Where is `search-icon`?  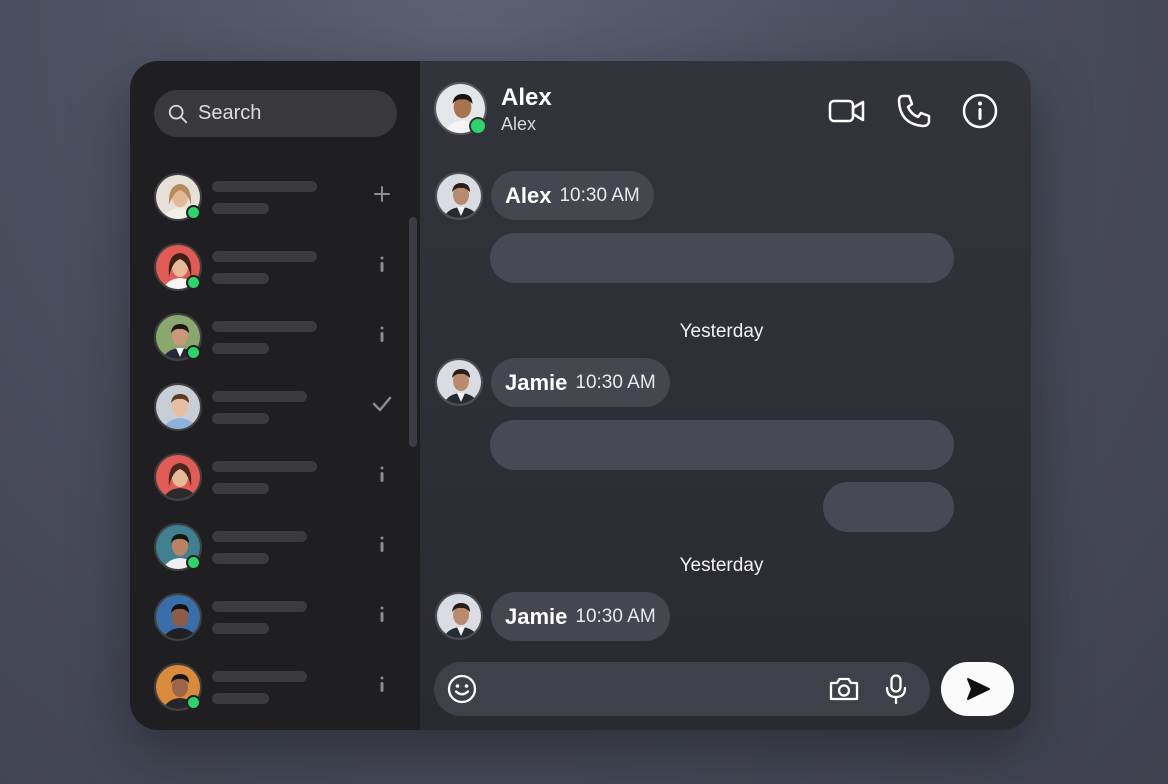 search-icon is located at coordinates (178, 113).